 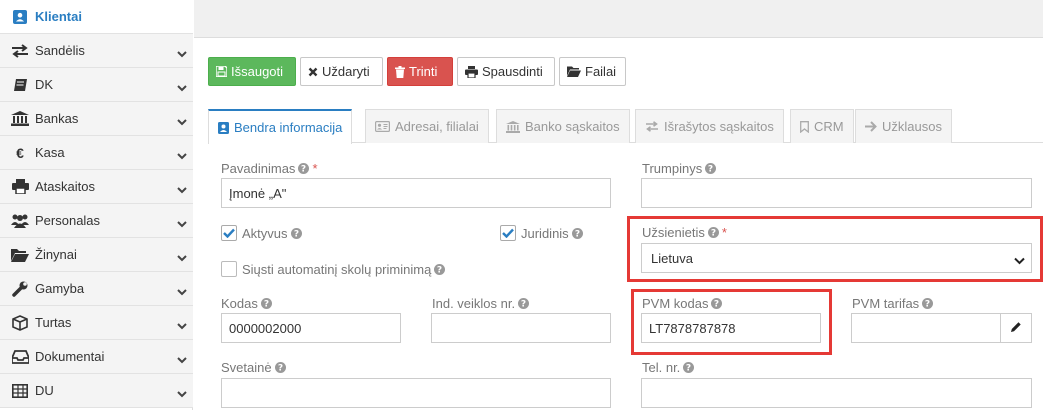 I want to click on sidebar-item-turtas: Turtas, so click(x=96, y=323).